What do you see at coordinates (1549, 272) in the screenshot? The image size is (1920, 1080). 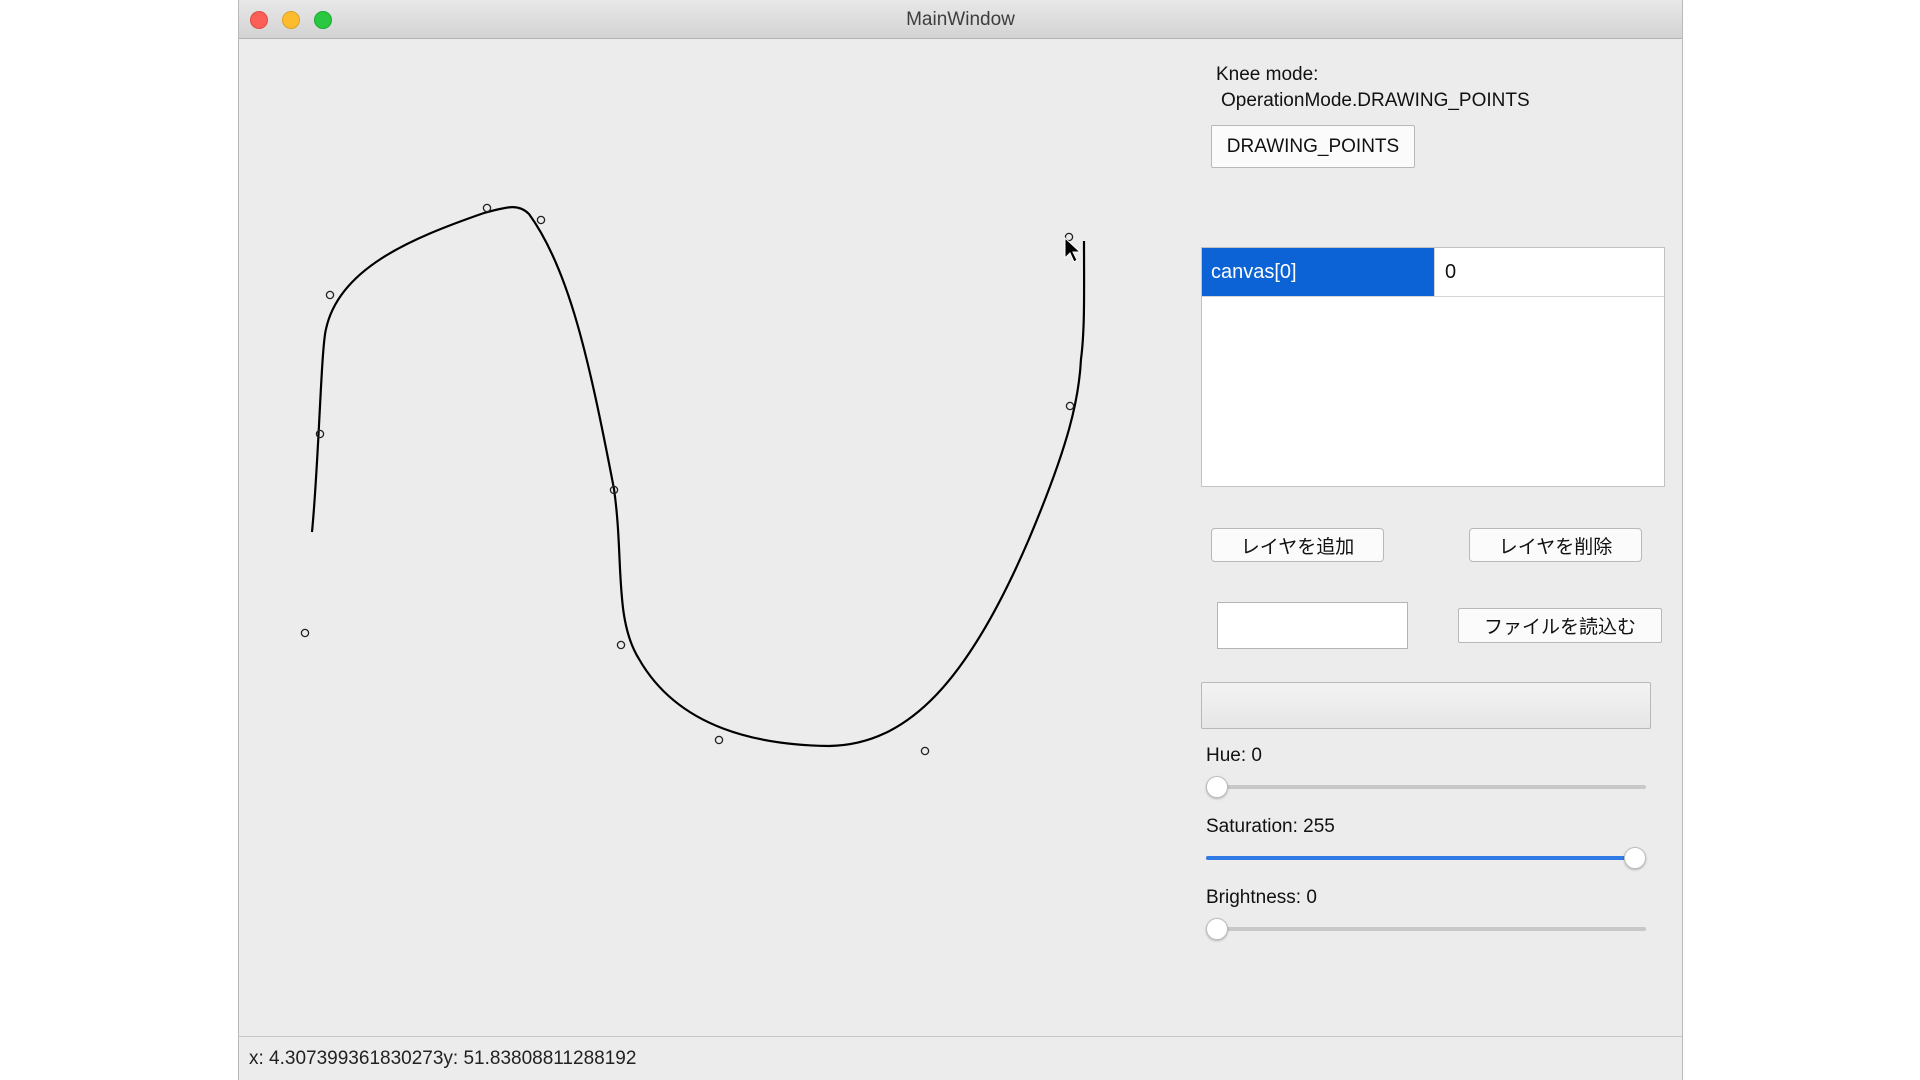 I see `layer-value-cell: 0` at bounding box center [1549, 272].